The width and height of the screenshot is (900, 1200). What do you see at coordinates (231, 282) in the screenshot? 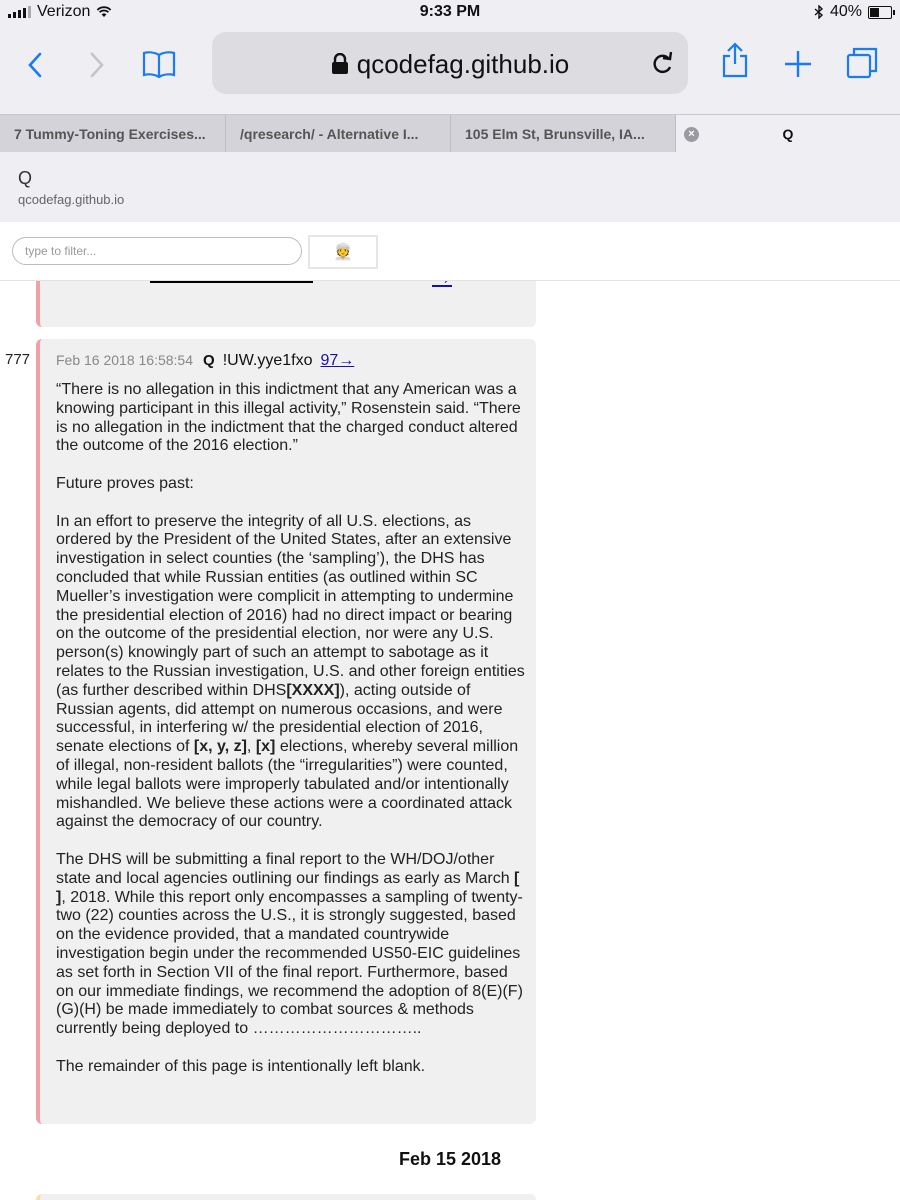
I see `redacted-bar` at bounding box center [231, 282].